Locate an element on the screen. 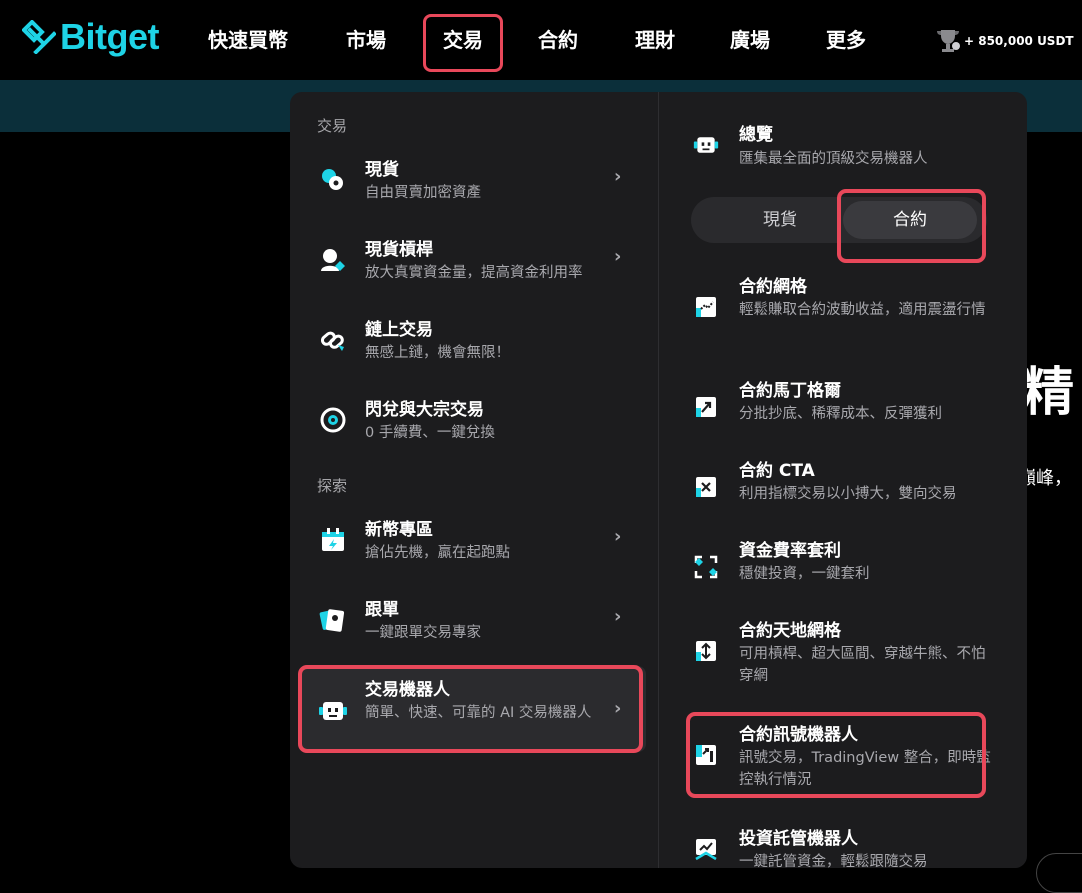 The width and height of the screenshot is (1082, 893). bot-desc: 匯集最全面的頂級交易機器人 is located at coordinates (833, 159).